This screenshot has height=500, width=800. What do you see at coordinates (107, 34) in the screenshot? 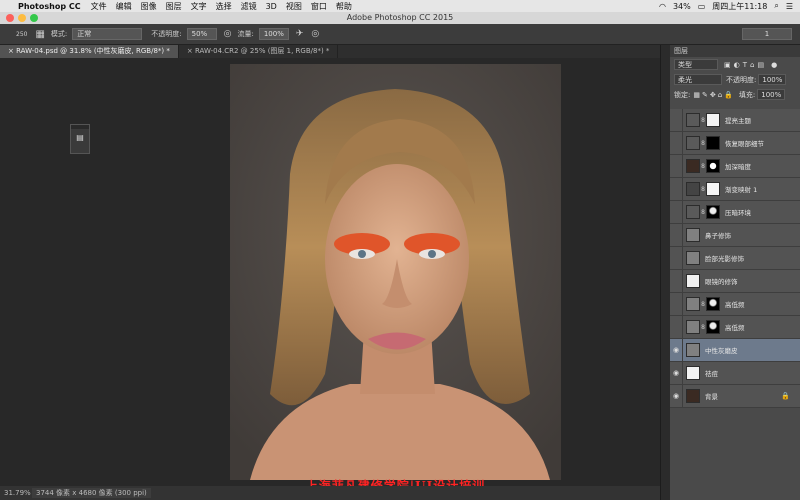
I see `mode-select: 正常` at bounding box center [107, 34].